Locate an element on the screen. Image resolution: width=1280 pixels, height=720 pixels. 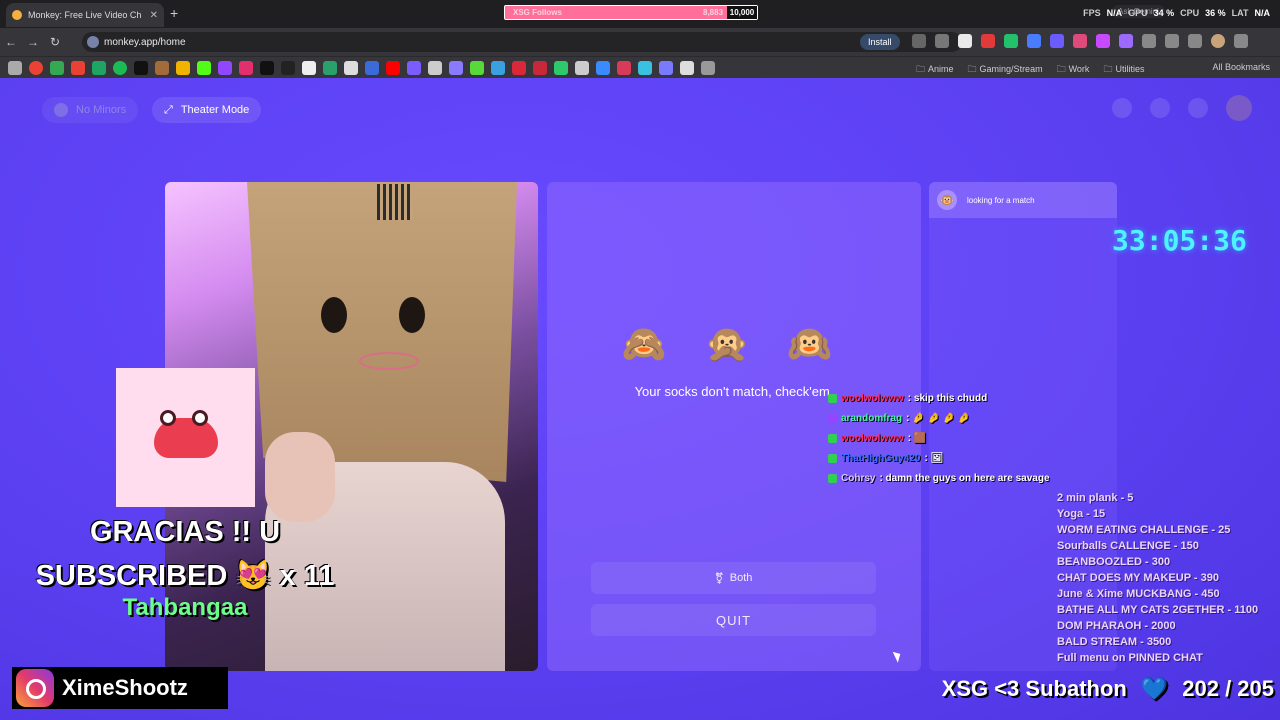
menu-item: 2 min plank - 5 is located at coordinates (1095, 498).